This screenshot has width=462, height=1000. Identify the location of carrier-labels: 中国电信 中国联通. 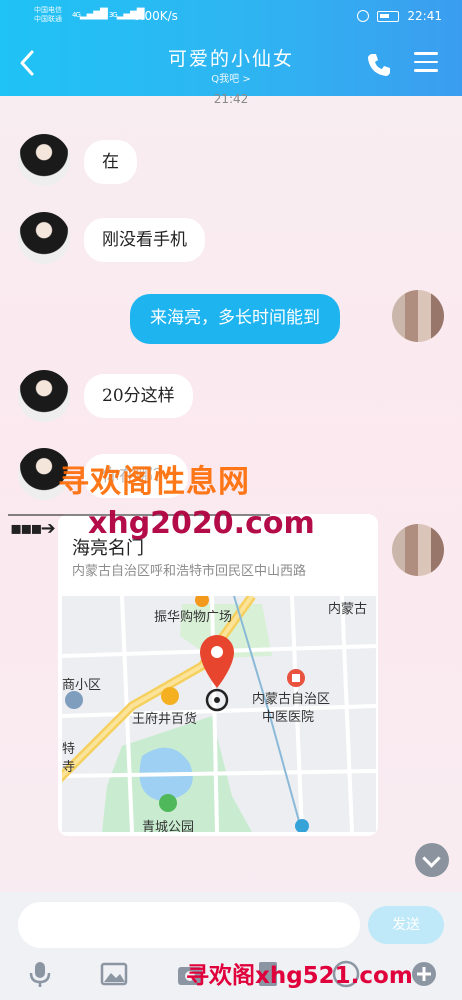
(48, 15).